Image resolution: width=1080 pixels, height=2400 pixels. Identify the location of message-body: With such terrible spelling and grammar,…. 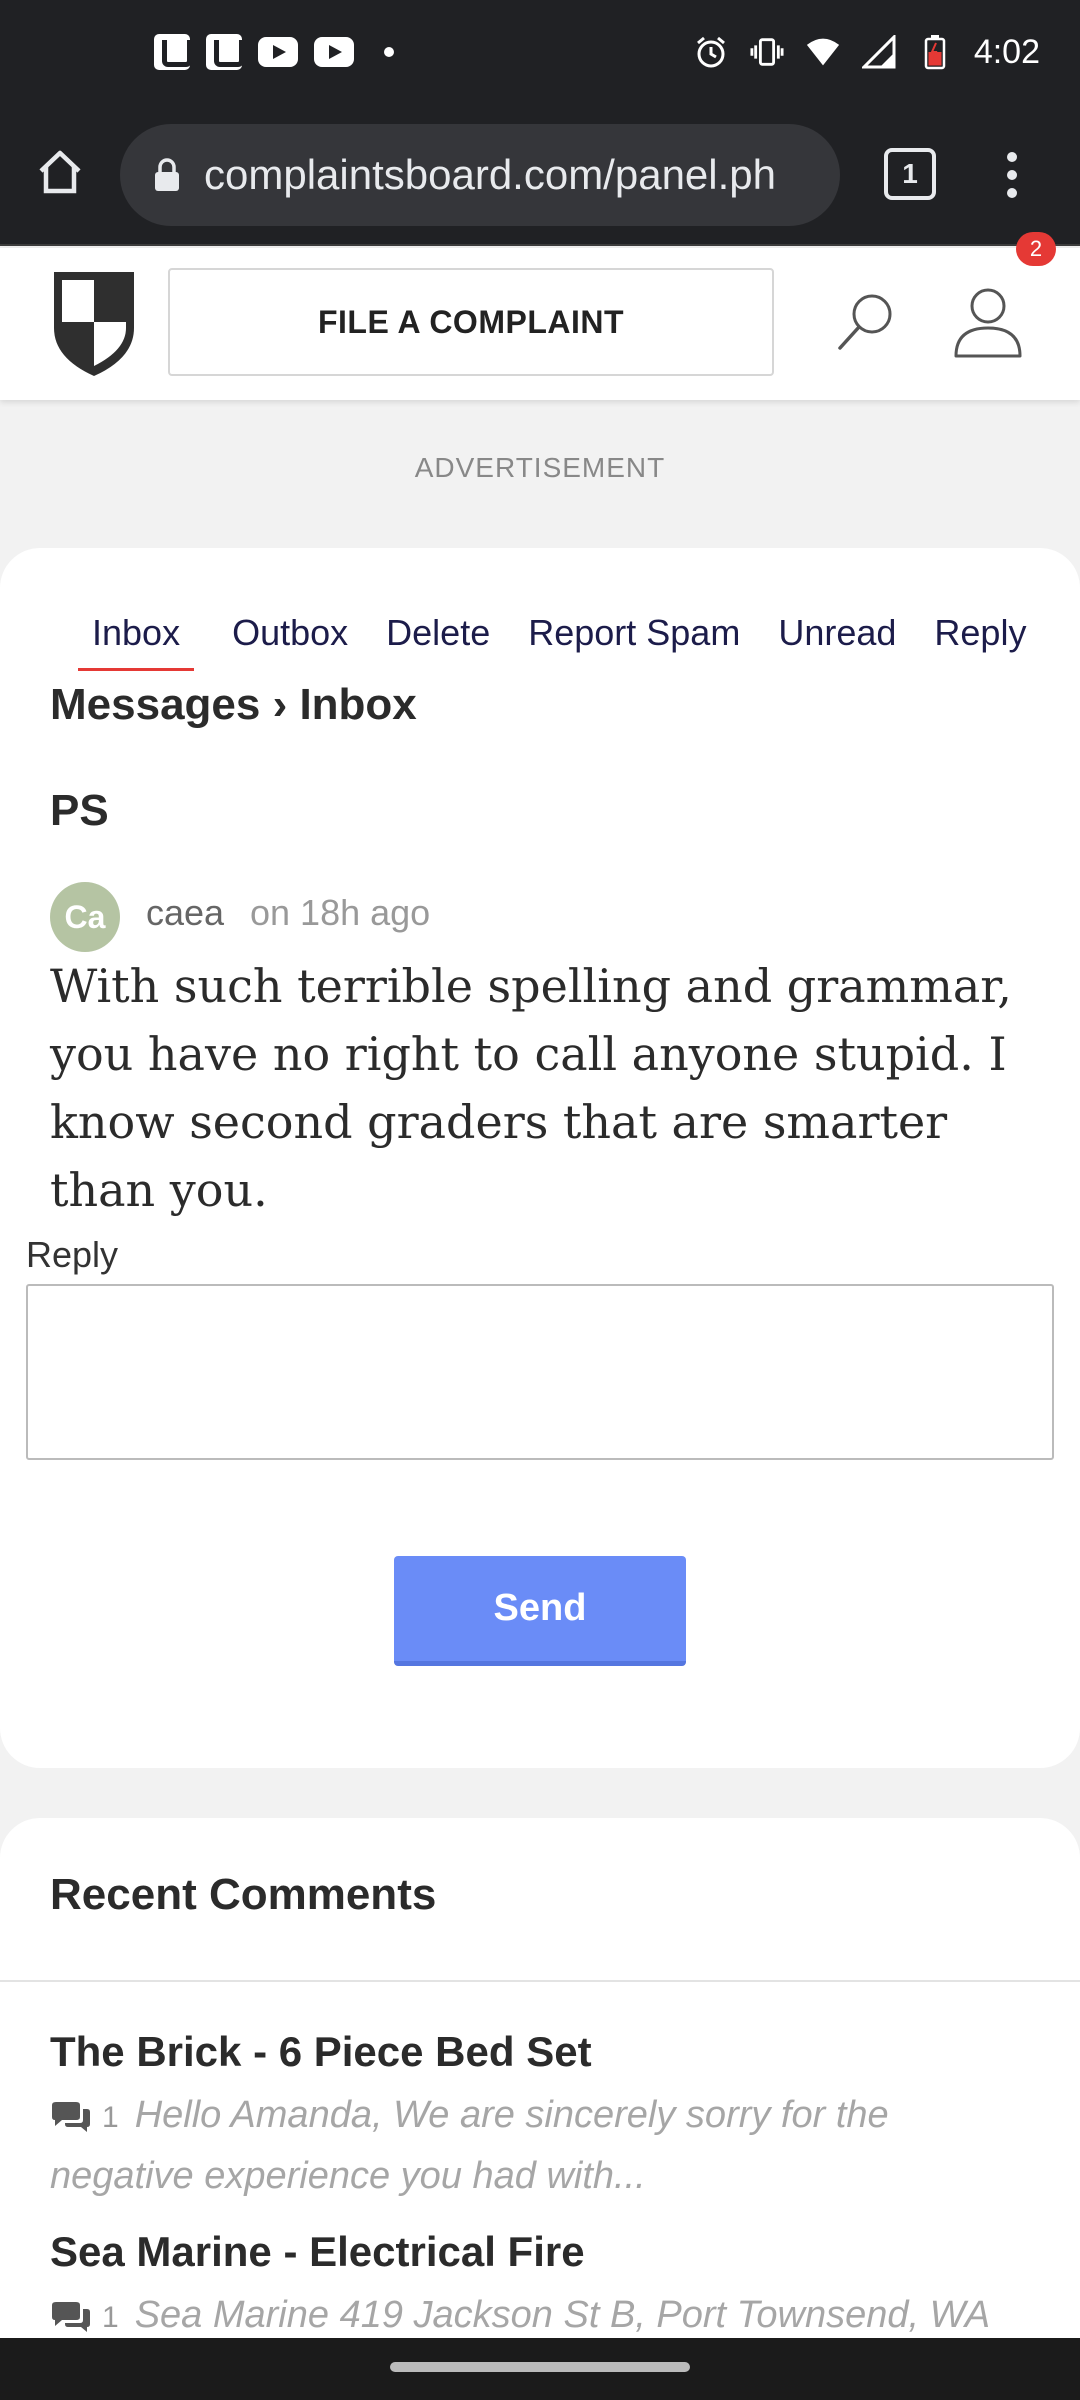
(531, 1088).